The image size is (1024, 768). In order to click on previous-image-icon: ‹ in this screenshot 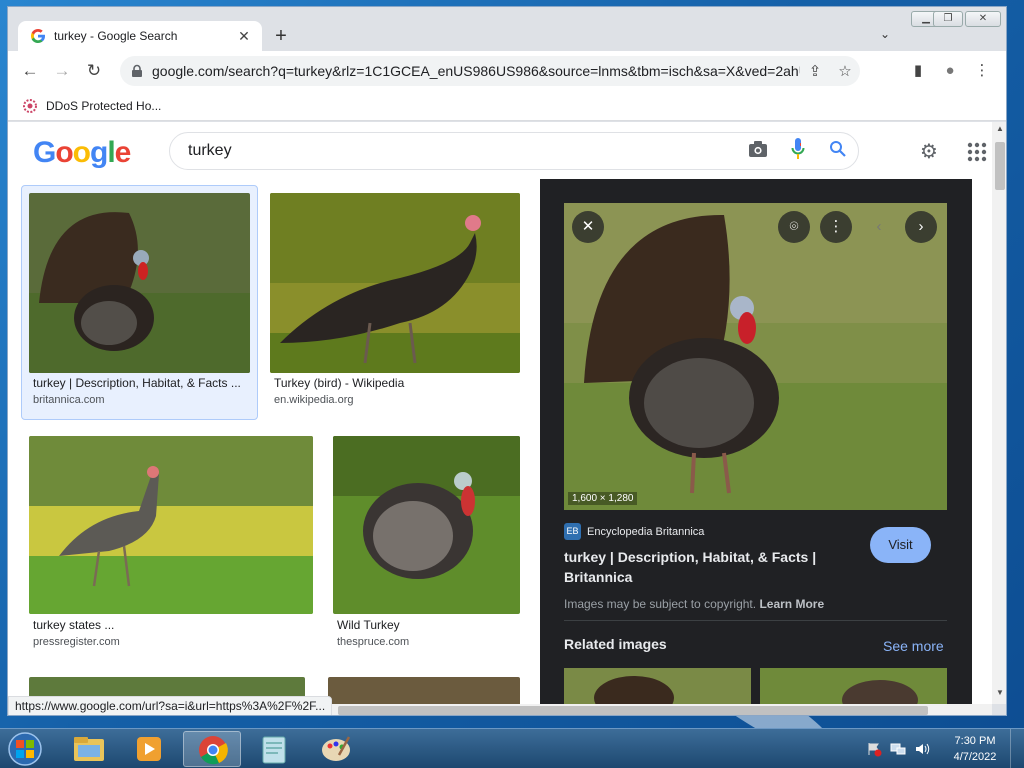, I will do `click(879, 227)`.